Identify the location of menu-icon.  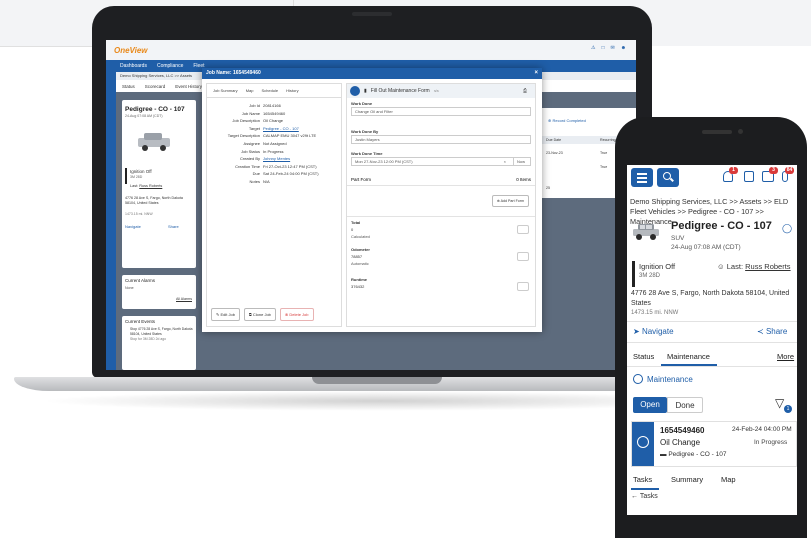
(642, 177).